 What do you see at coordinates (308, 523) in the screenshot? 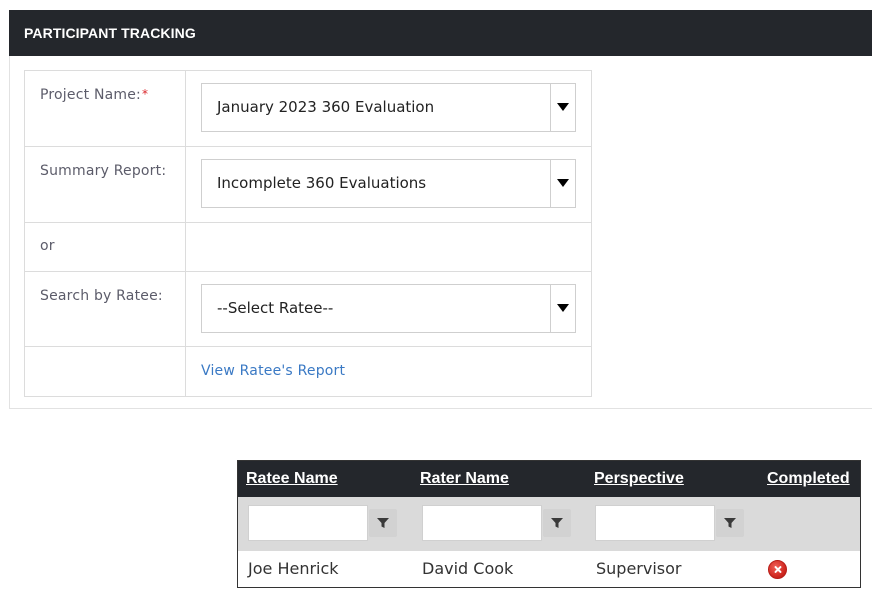
I see `ratee-name-filter-input` at bounding box center [308, 523].